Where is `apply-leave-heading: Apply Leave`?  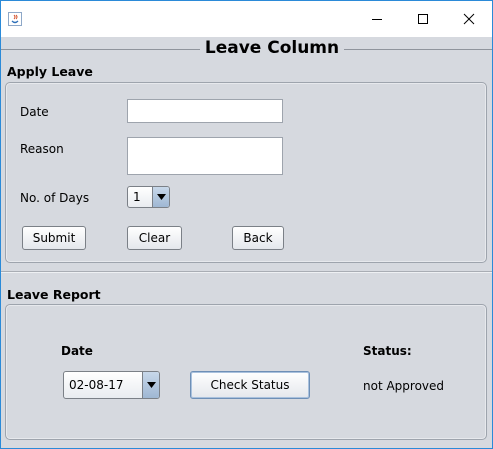
apply-leave-heading: Apply Leave is located at coordinates (50, 71).